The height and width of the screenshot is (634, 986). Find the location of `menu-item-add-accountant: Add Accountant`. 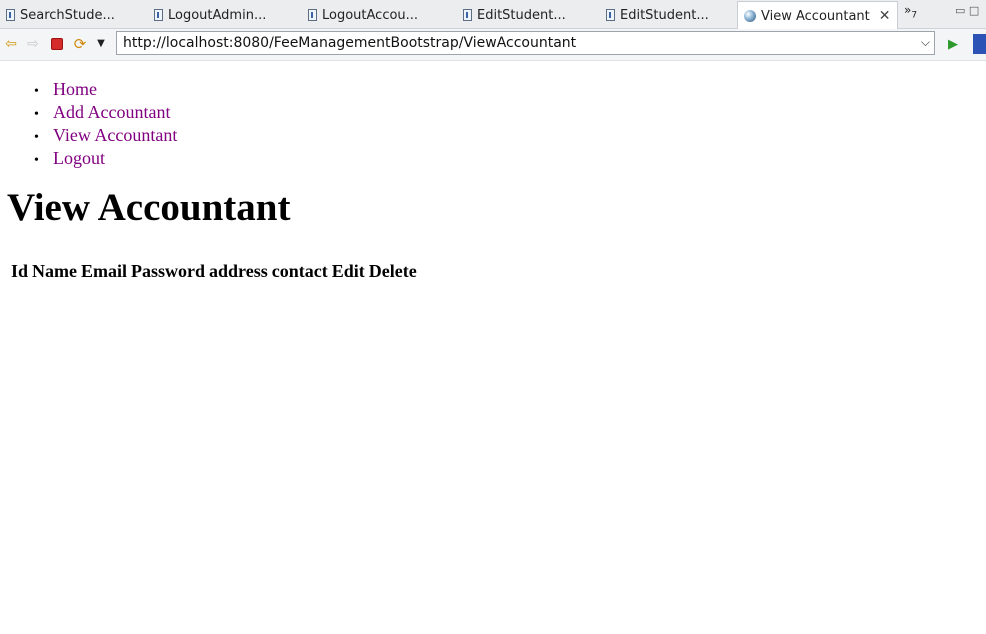

menu-item-add-accountant: Add Accountant is located at coordinates (105, 113).